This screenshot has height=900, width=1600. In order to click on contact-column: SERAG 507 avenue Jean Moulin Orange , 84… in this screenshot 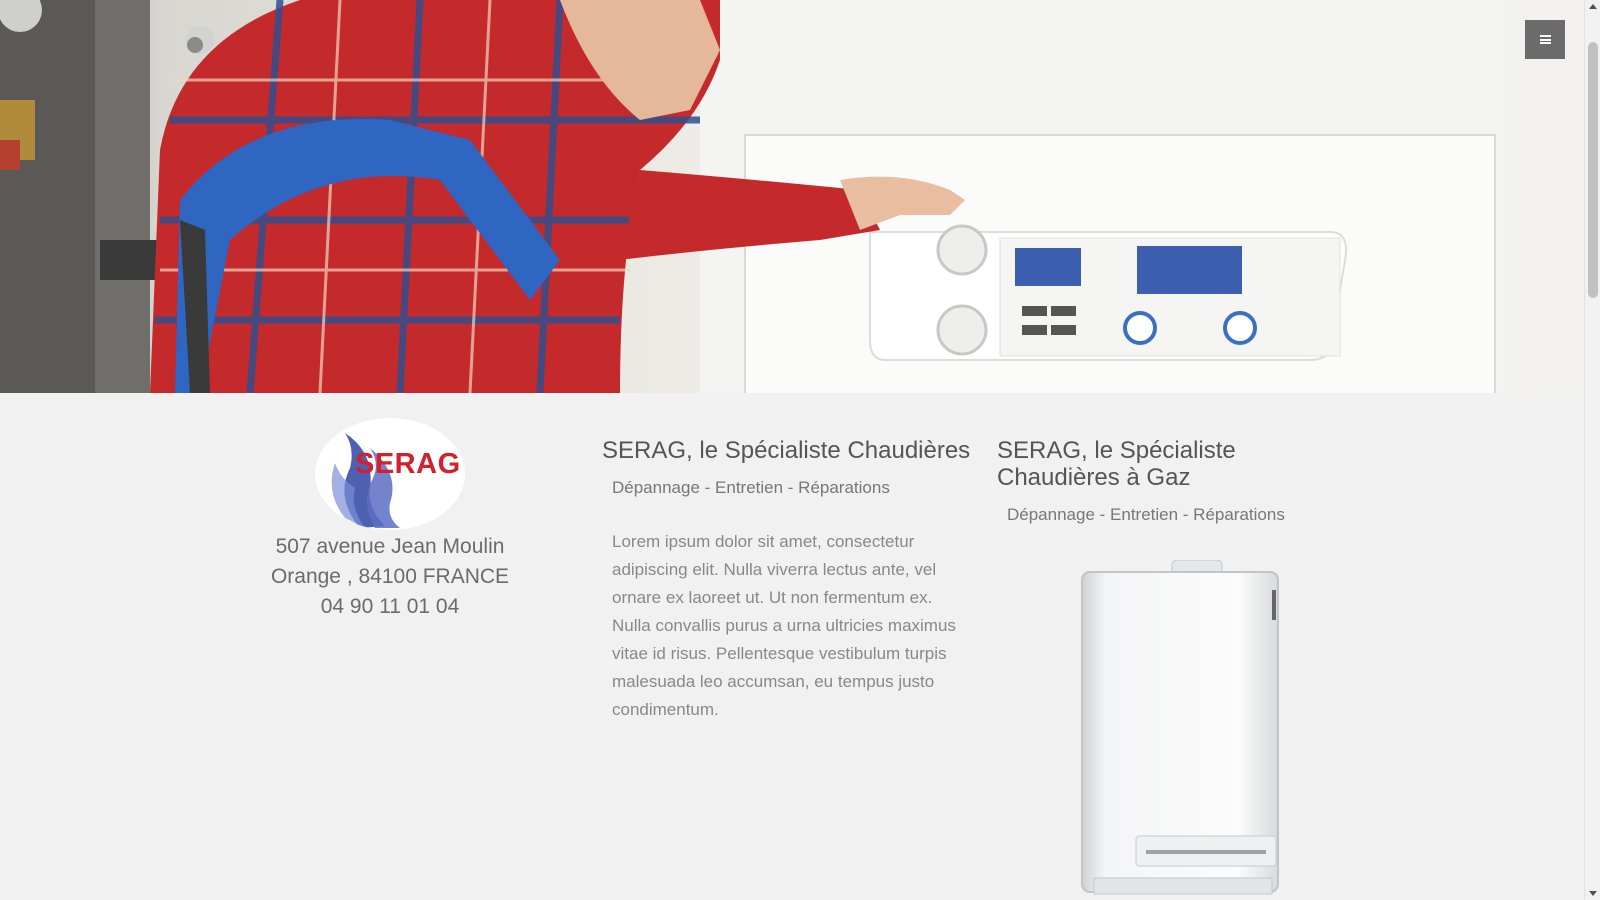, I will do `click(390, 520)`.